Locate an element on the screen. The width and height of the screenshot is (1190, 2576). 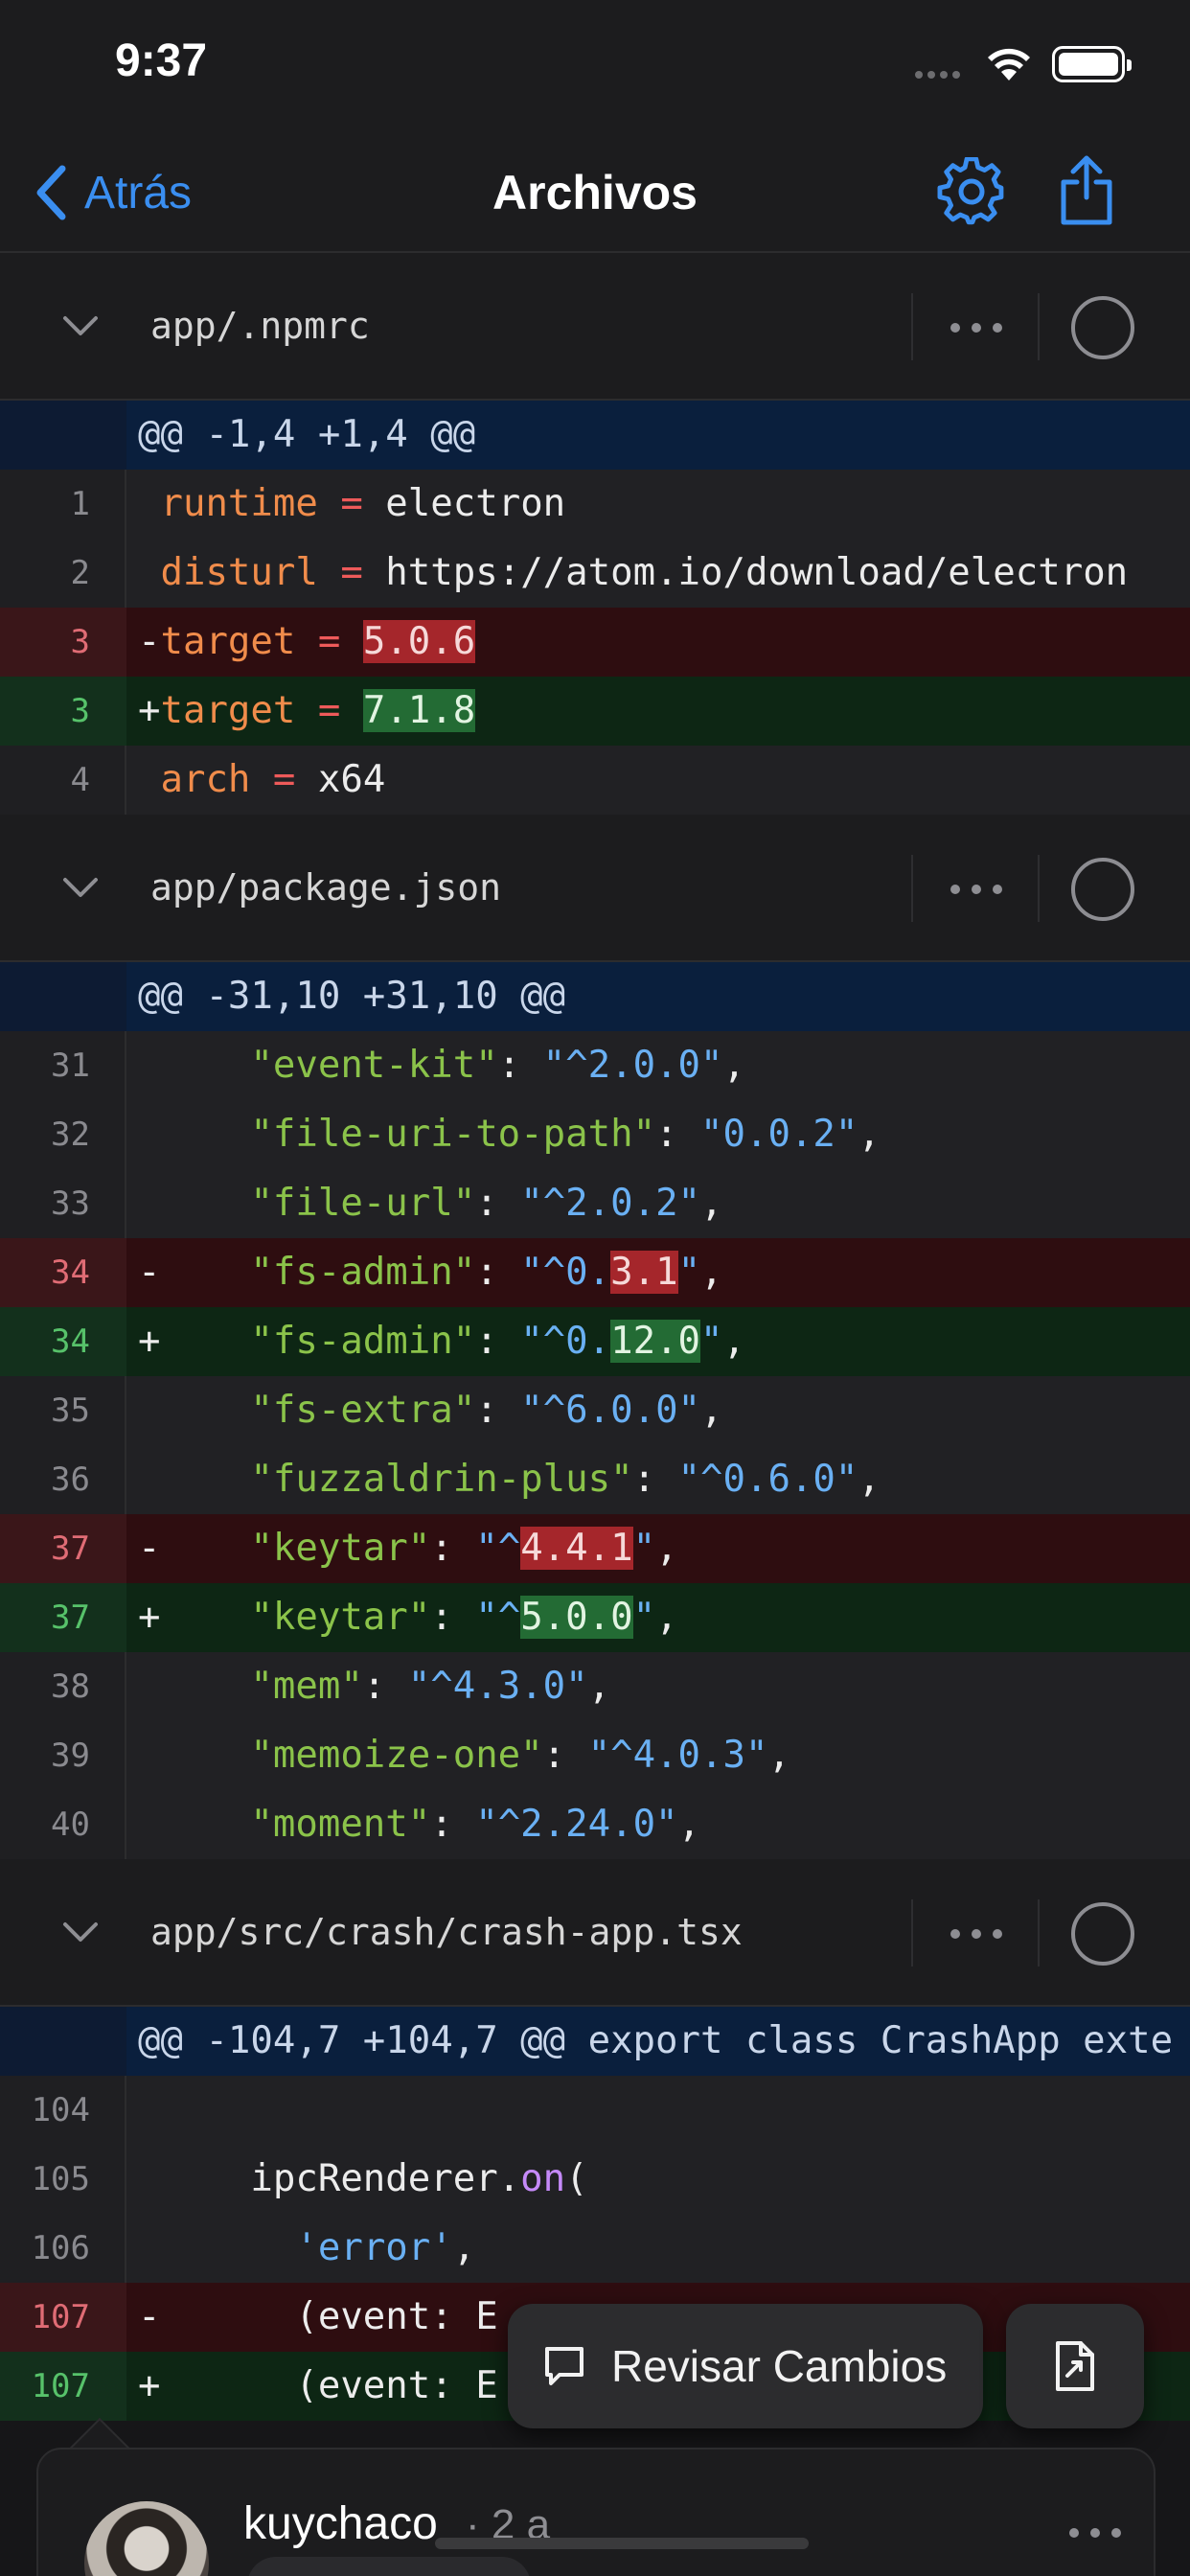
code-token: x64 is located at coordinates (341, 779).